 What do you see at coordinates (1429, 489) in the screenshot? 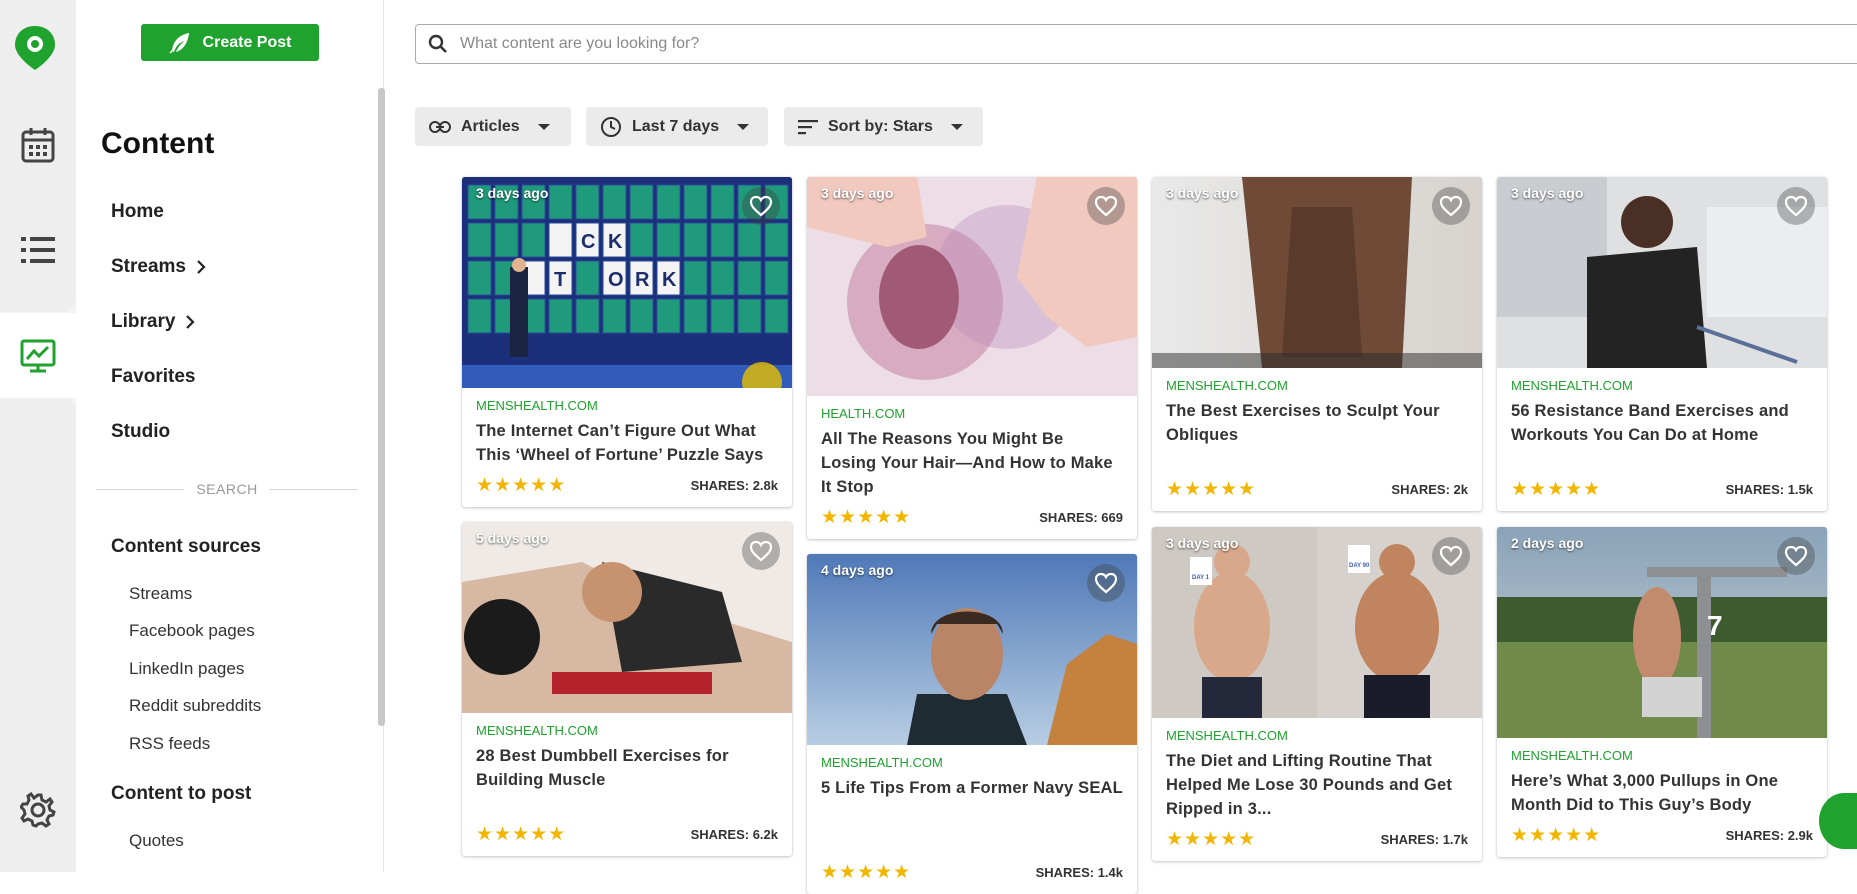
I see `share-count: SHARES: 2k` at bounding box center [1429, 489].